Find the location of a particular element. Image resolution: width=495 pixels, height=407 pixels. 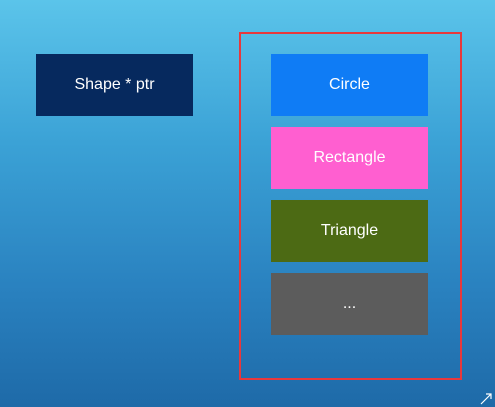

arrow-icon is located at coordinates (486, 399).